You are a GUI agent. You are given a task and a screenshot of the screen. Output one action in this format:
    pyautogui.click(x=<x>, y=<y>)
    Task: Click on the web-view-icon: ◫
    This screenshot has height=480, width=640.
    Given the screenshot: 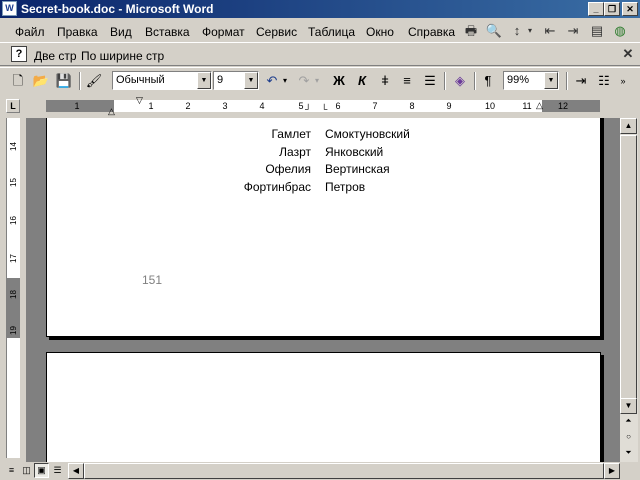 What is the action you would take?
    pyautogui.click(x=26, y=470)
    